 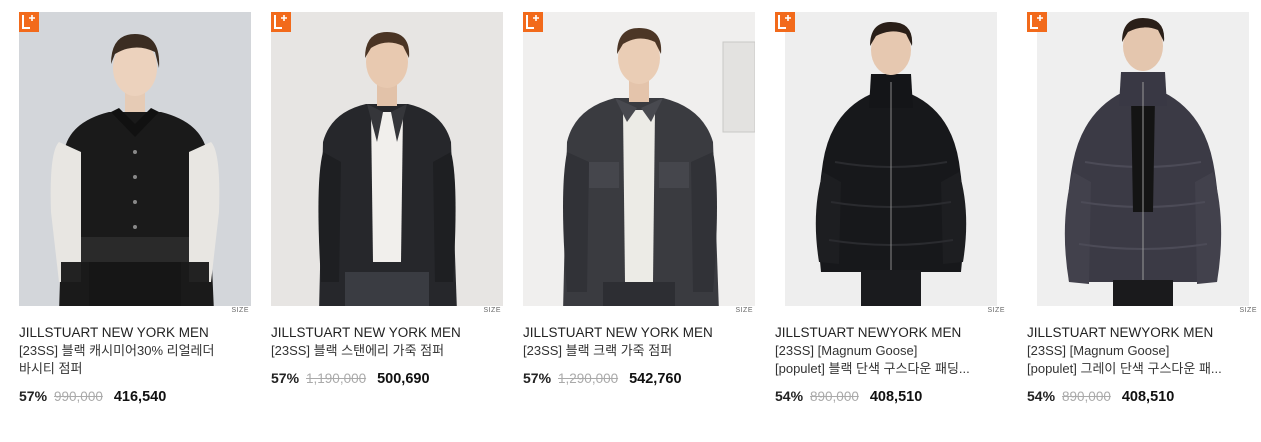 I want to click on product-name-line2: 바시티 점퍼, so click(x=129, y=369).